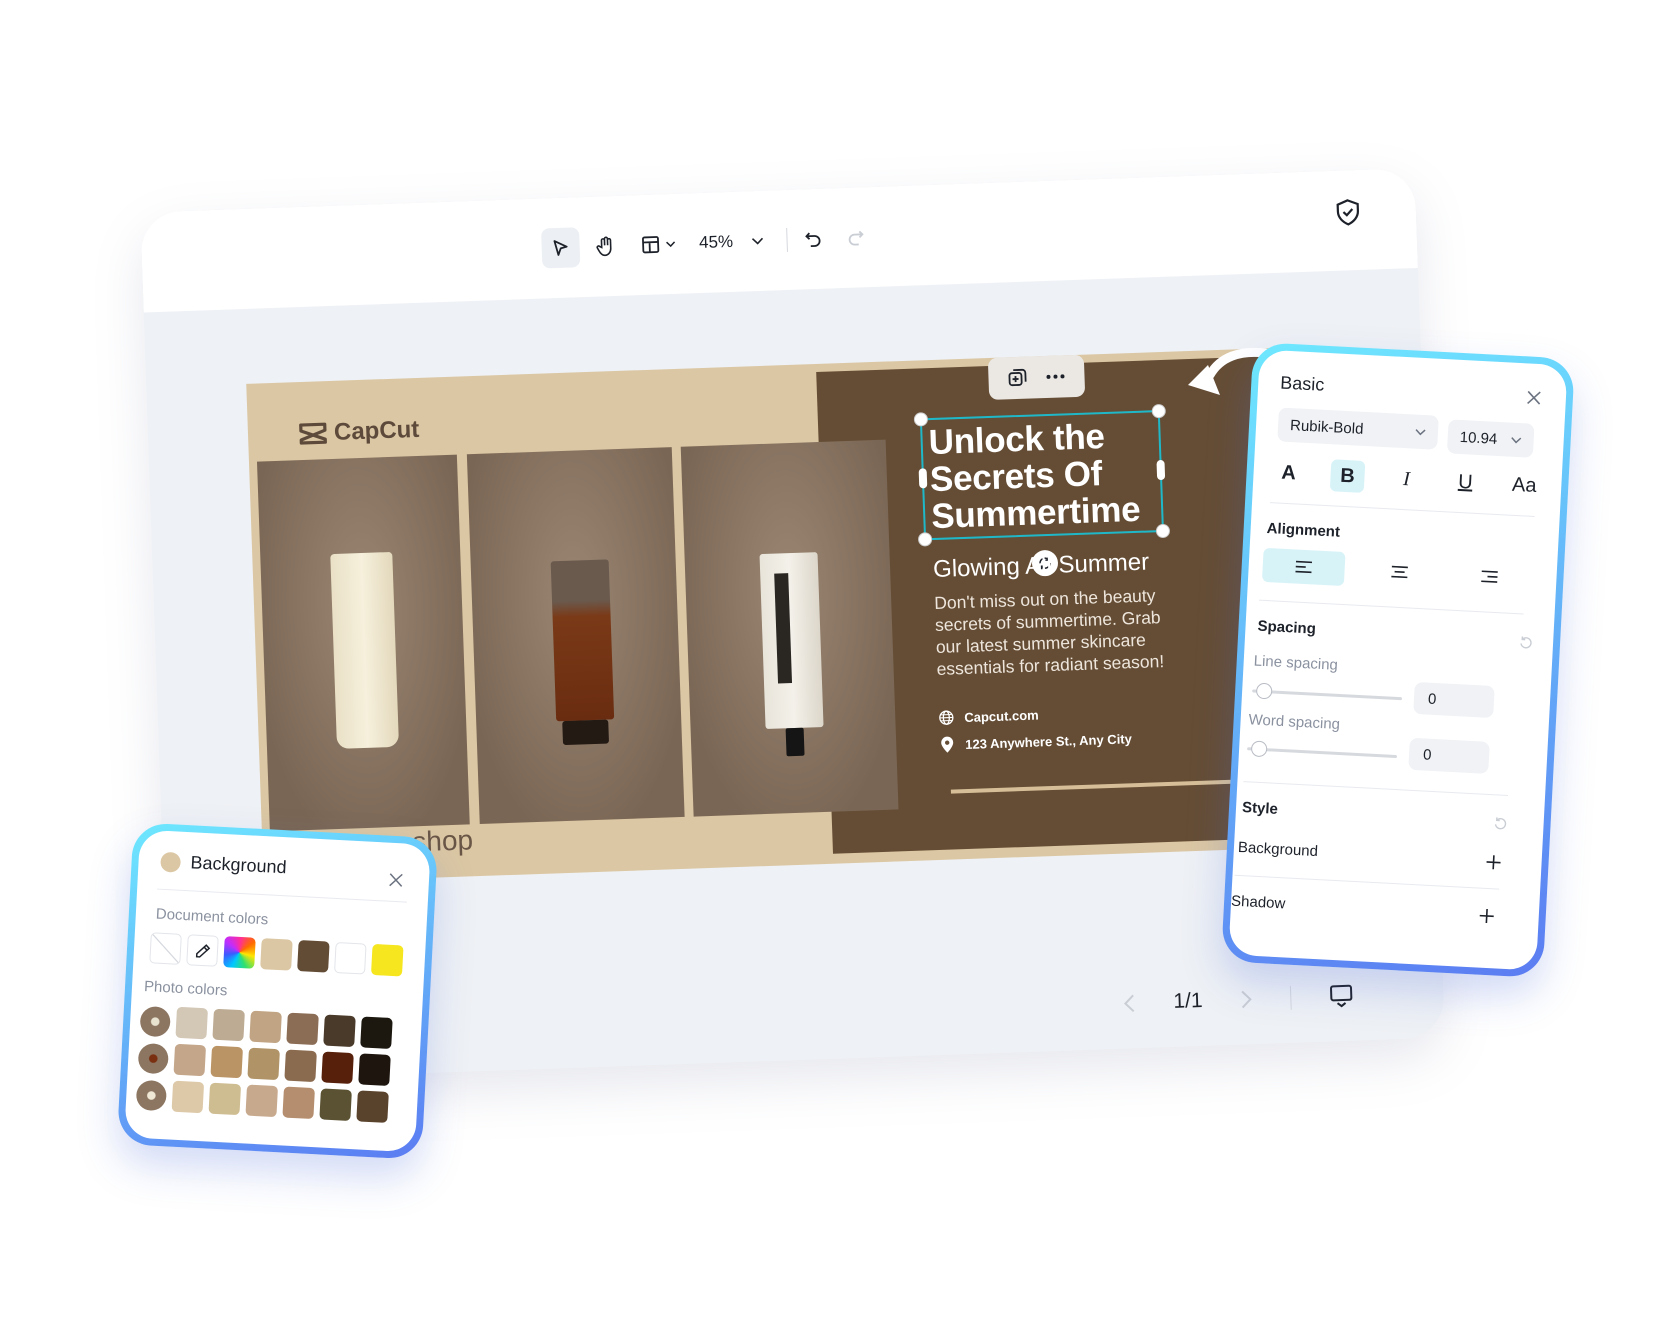 This screenshot has height=1344, width=1680. What do you see at coordinates (1260, 808) in the screenshot?
I see `style-label: Style` at bounding box center [1260, 808].